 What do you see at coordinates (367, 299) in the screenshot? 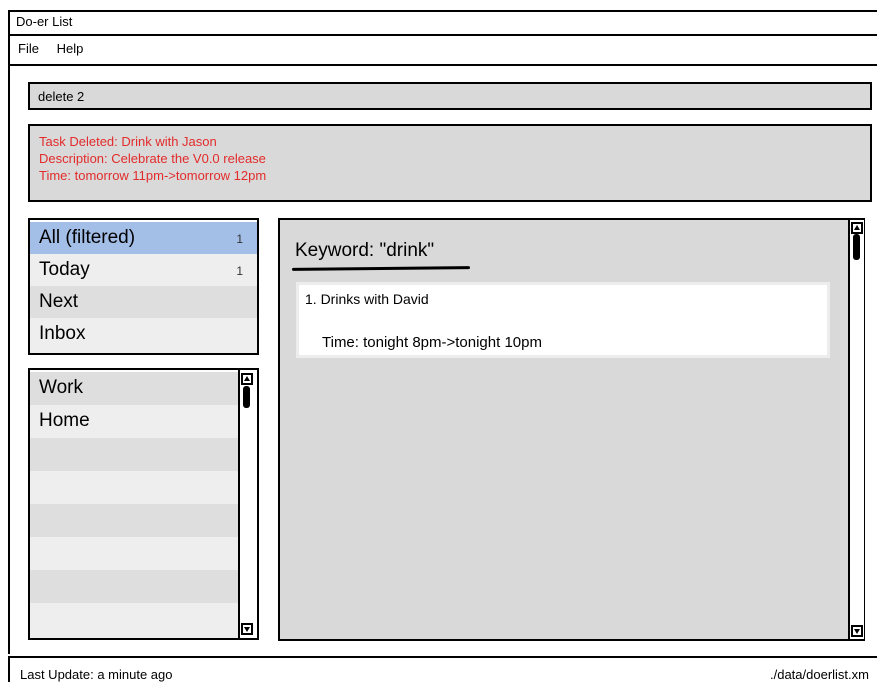
I see `task-title: 1. Drinks with David` at bounding box center [367, 299].